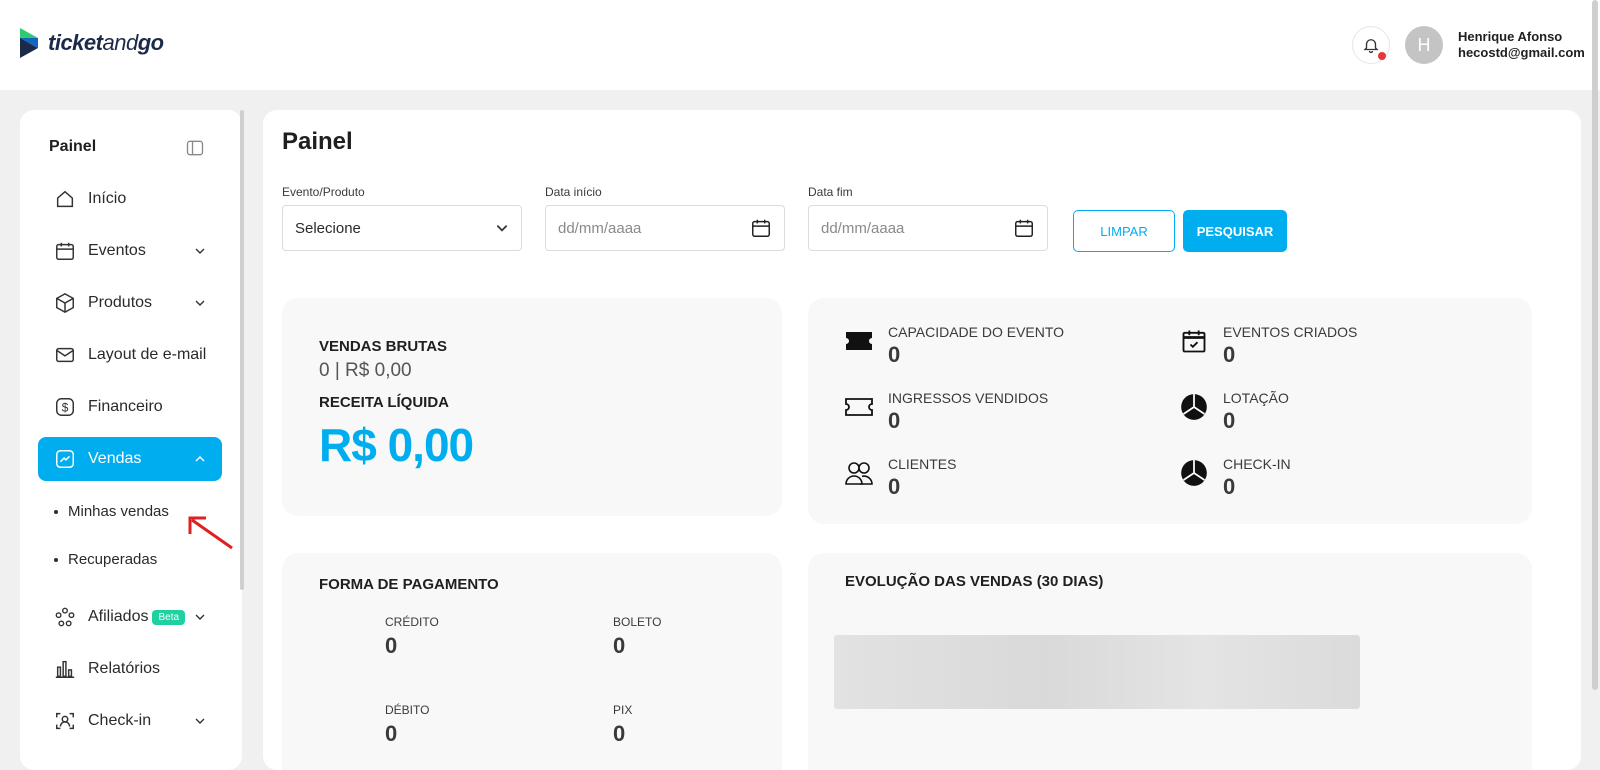  Describe the element at coordinates (317, 141) in the screenshot. I see `page-title: Painel` at that location.